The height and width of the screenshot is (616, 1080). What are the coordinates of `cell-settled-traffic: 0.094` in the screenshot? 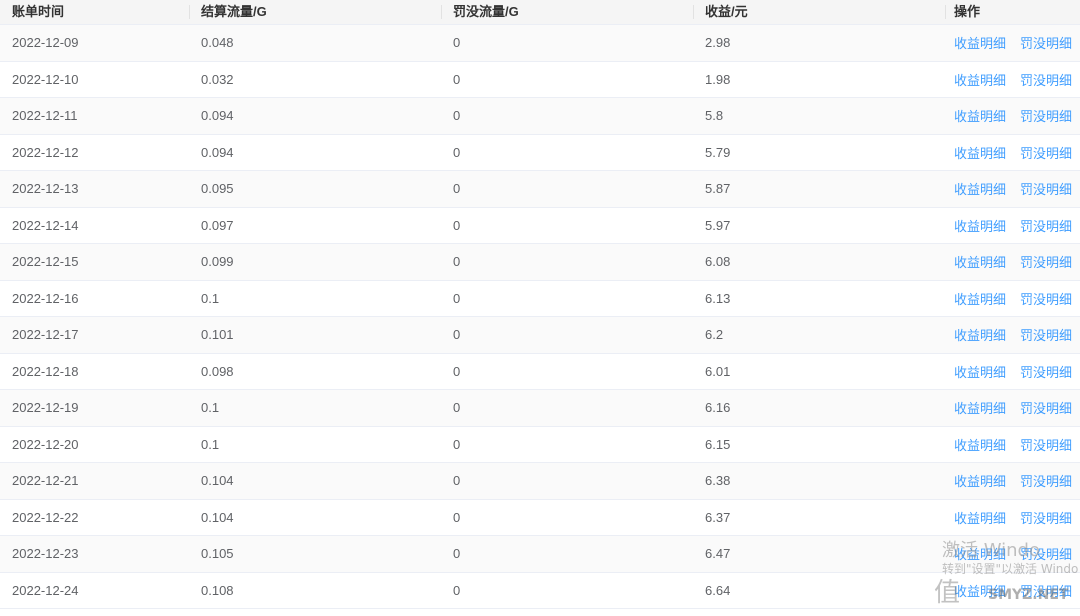 It's located at (217, 116).